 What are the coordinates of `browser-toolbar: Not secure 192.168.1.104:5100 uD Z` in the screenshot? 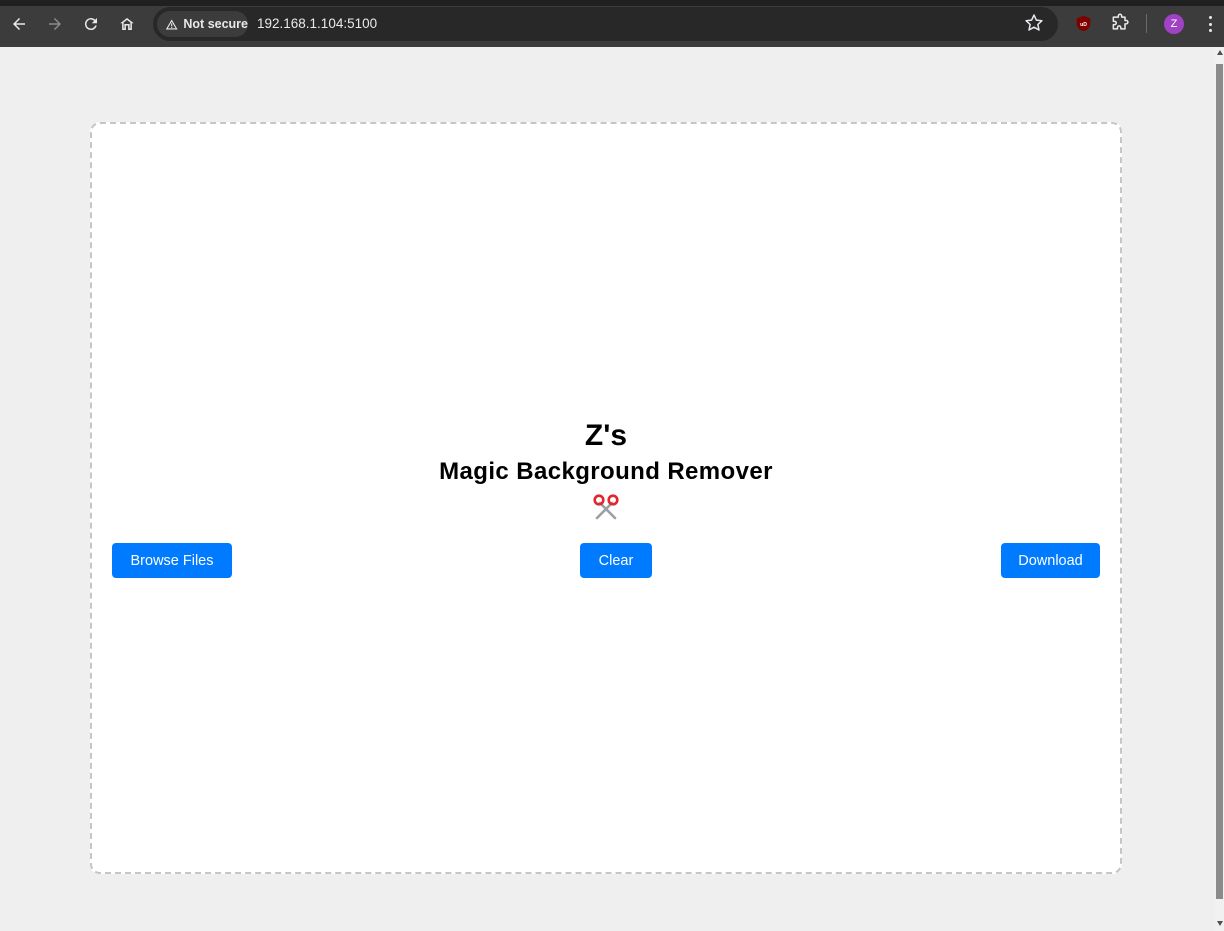 It's located at (612, 23).